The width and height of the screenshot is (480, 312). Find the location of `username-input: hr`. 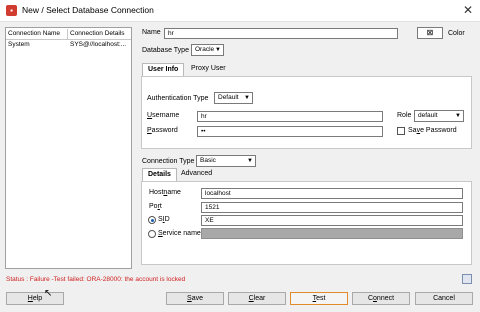

username-input: hr is located at coordinates (290, 116).